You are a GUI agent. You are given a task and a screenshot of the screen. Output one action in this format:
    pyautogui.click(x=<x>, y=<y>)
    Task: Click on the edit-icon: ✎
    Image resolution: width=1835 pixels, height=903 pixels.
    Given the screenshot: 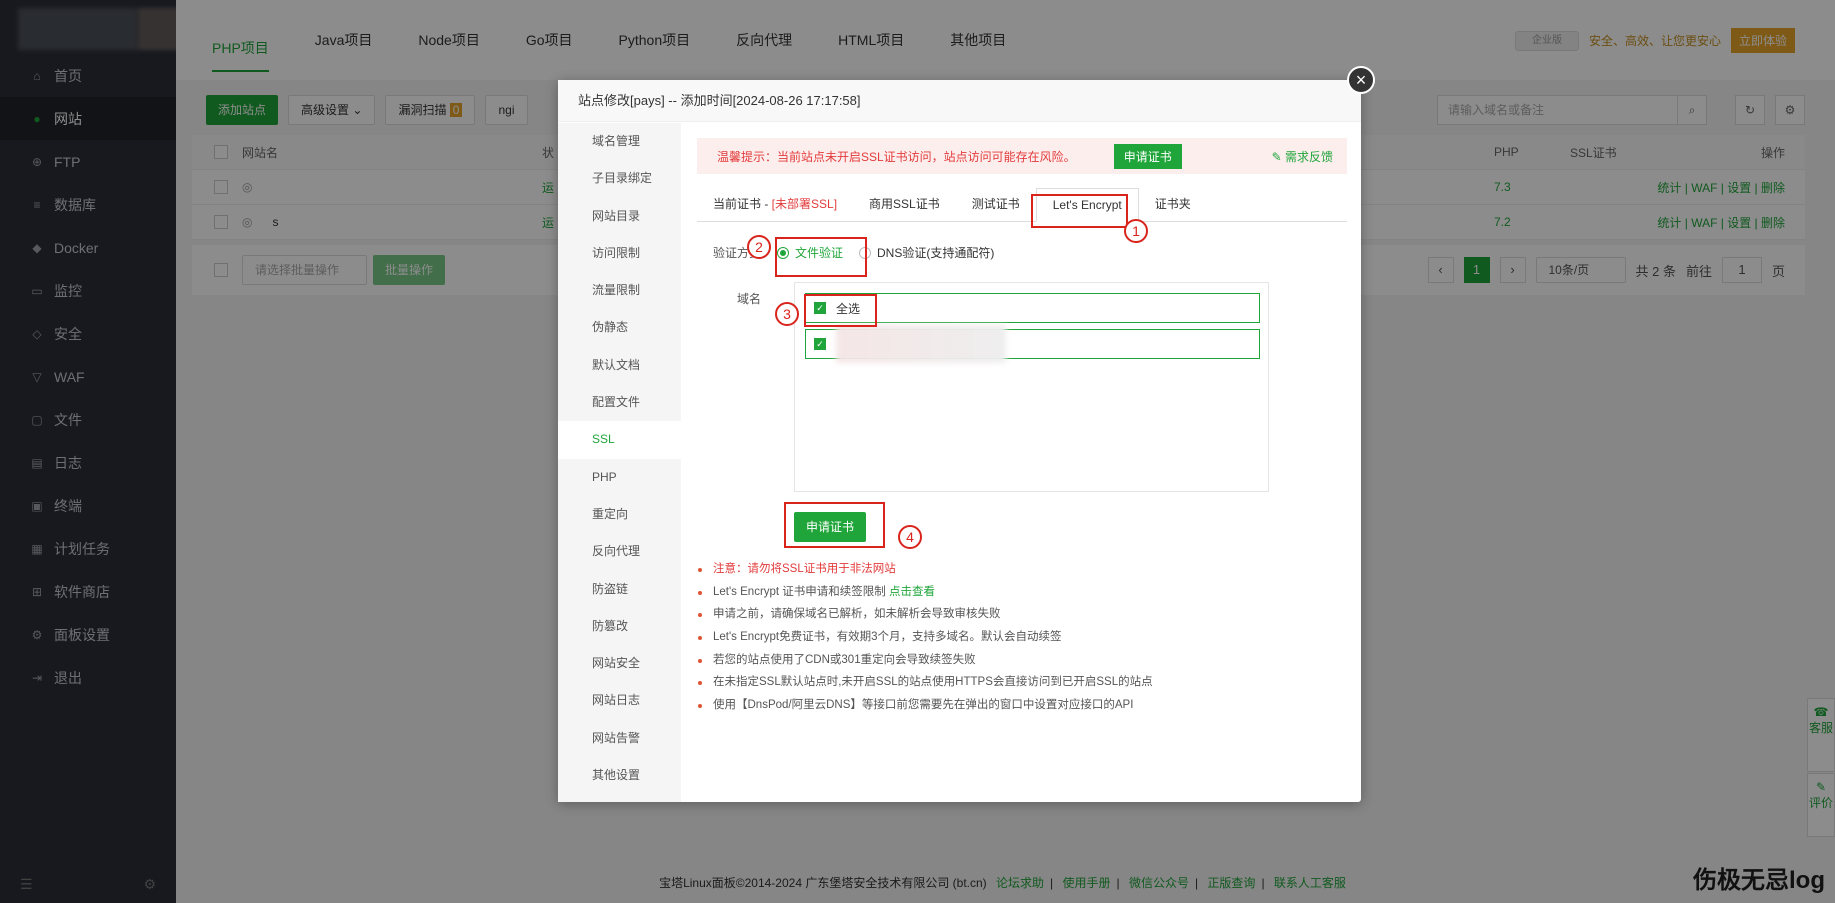 What is the action you would take?
    pyautogui.click(x=1276, y=156)
    